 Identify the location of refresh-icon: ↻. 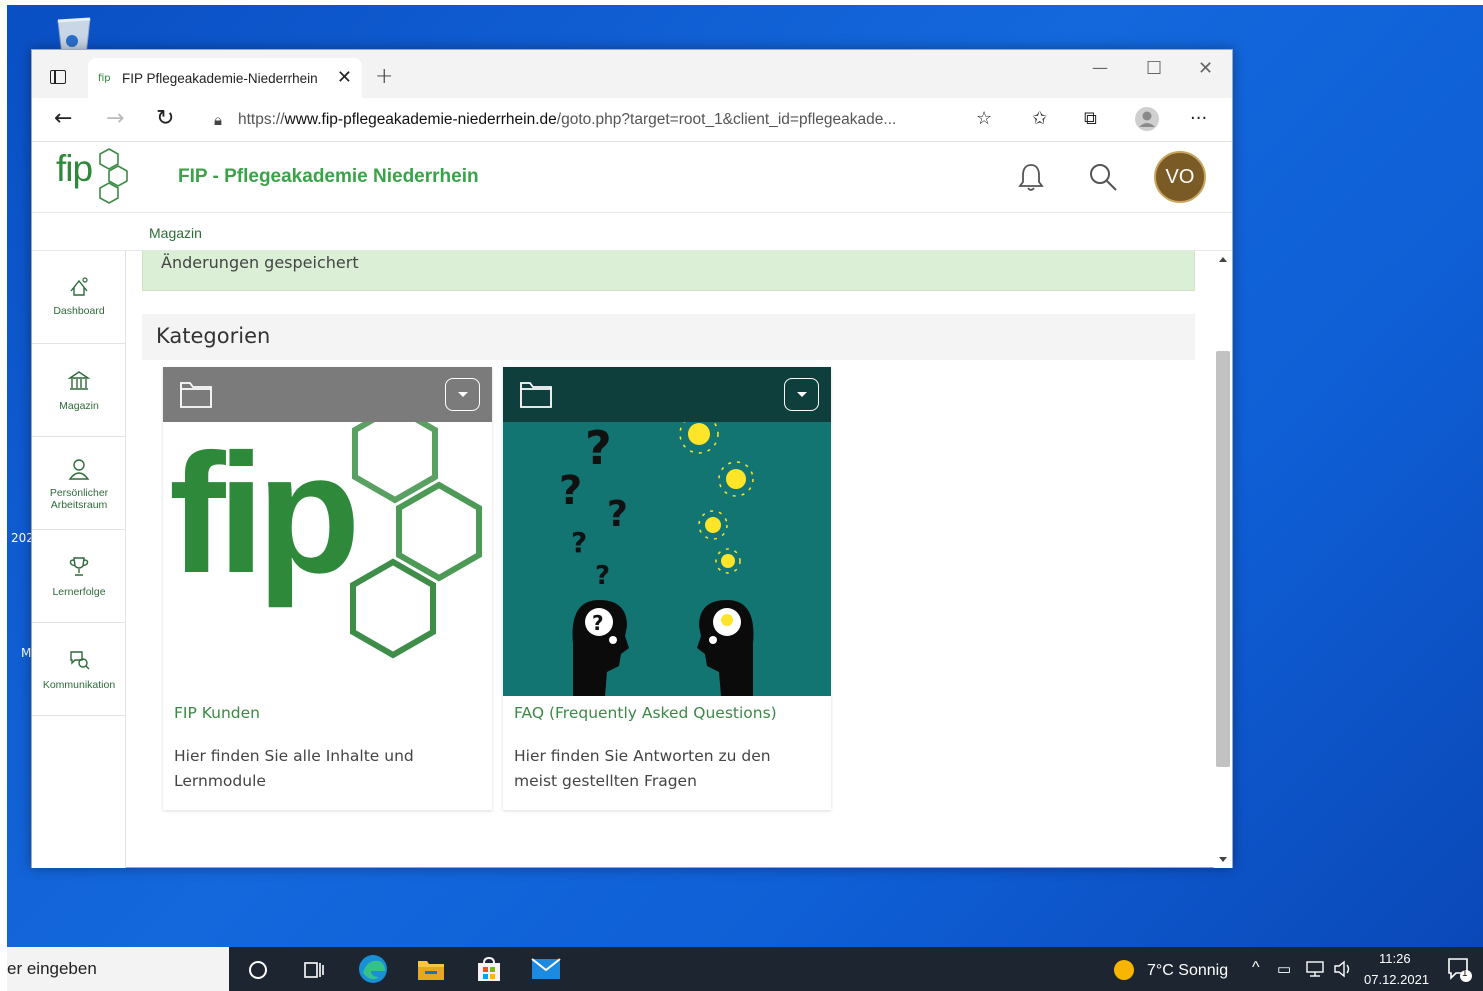
(165, 118).